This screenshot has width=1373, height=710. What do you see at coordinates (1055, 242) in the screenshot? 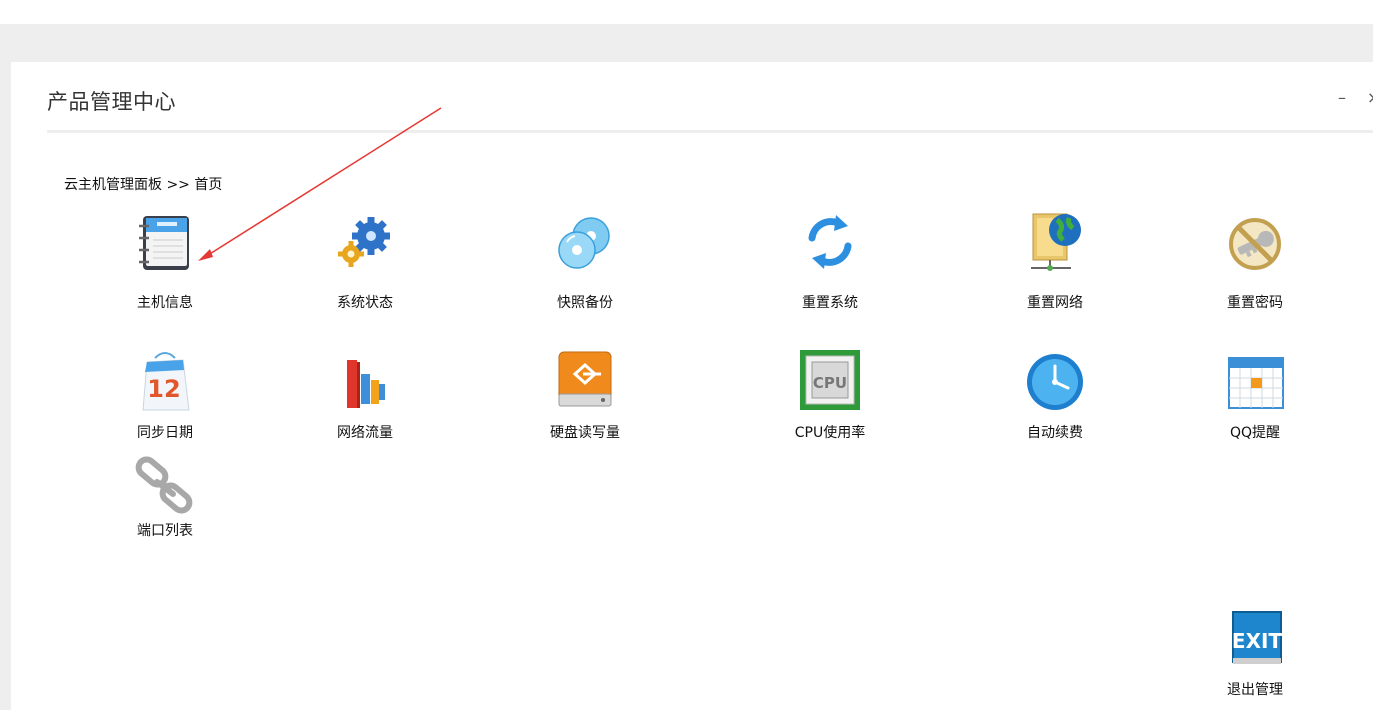
I see `network-globe-icon` at bounding box center [1055, 242].